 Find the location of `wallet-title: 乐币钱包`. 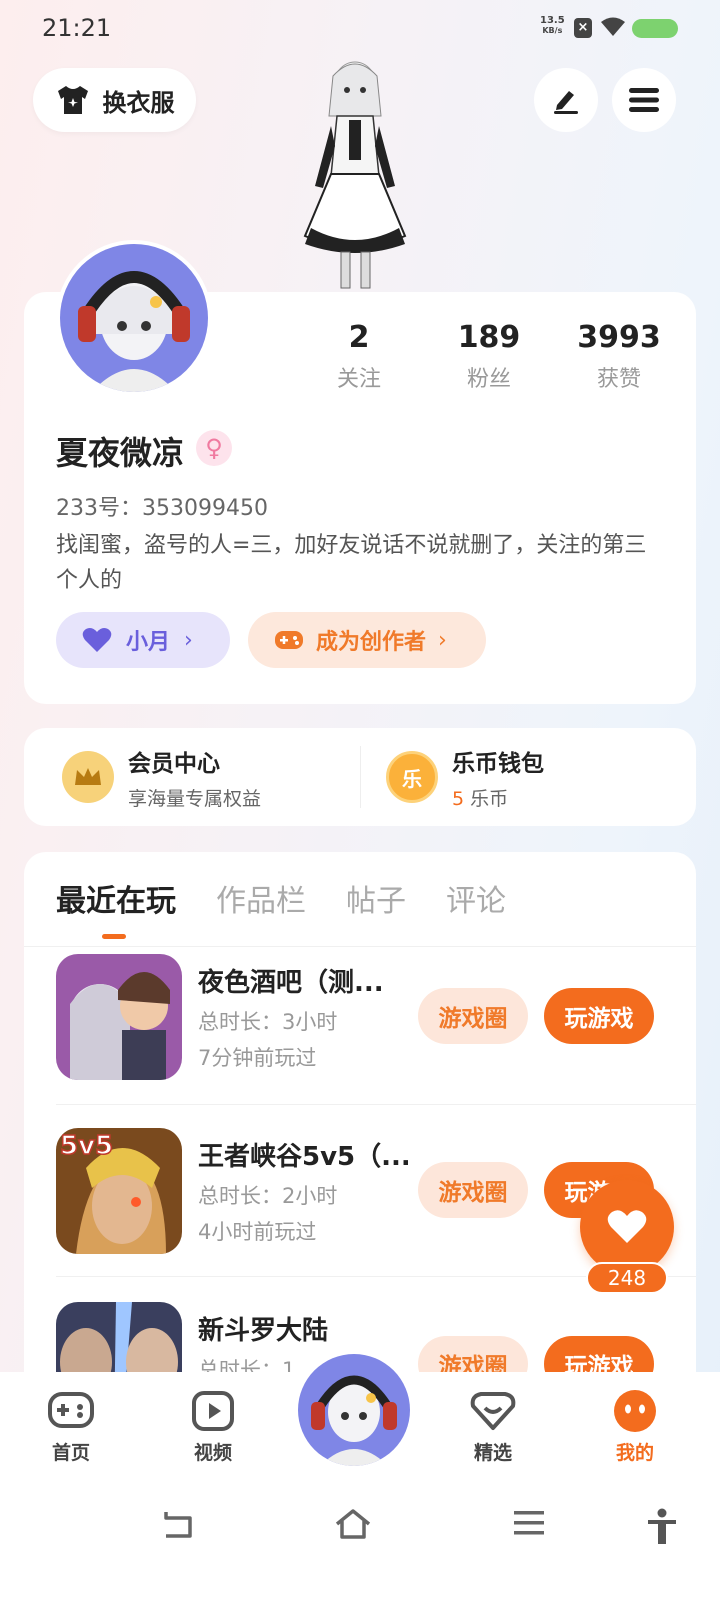

wallet-title: 乐币钱包 is located at coordinates (498, 763).